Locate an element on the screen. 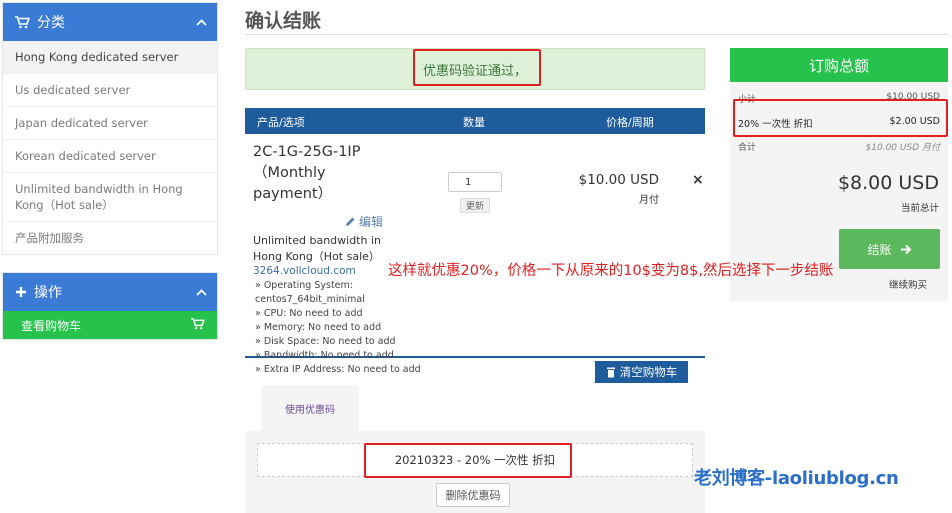 The image size is (952, 513). config-line: » Bandwidth: No need to add is located at coordinates (324, 355).